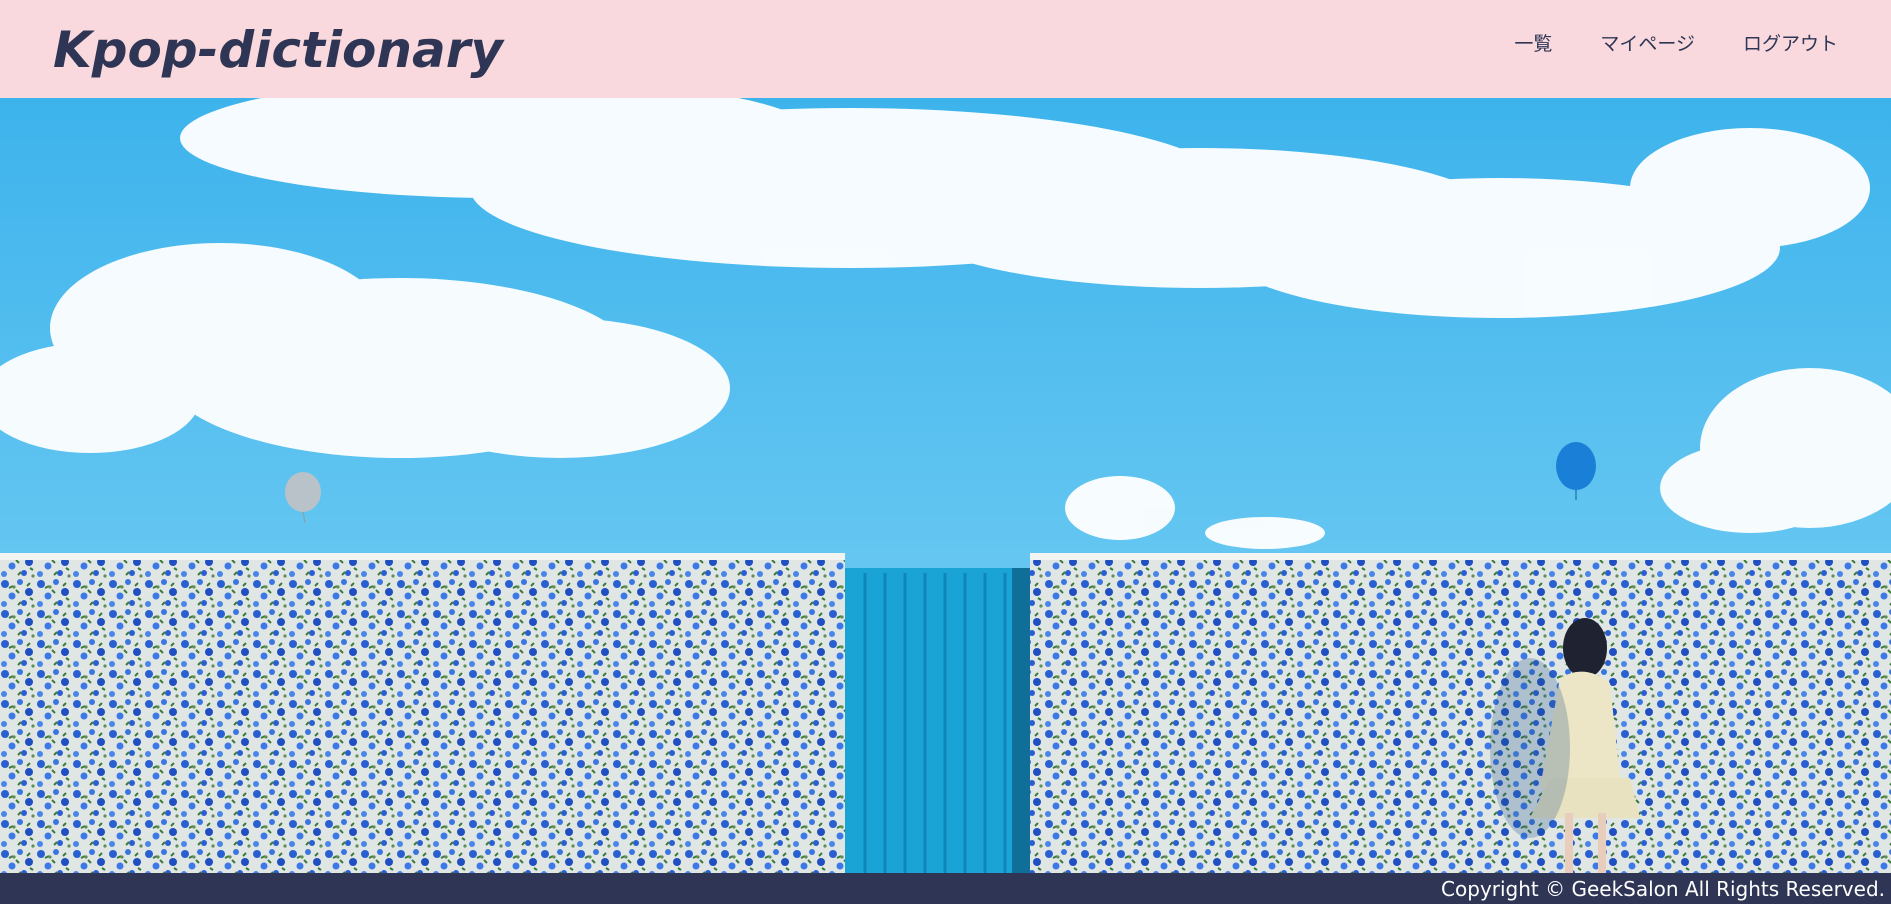 This screenshot has height=904, width=1891. What do you see at coordinates (1647, 44) in the screenshot?
I see `nav-link-mypage: マイページ` at bounding box center [1647, 44].